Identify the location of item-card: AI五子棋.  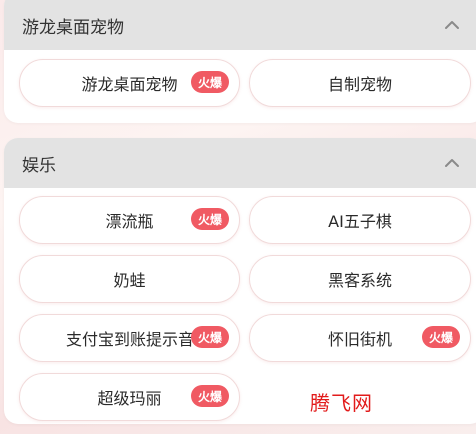
(360, 220).